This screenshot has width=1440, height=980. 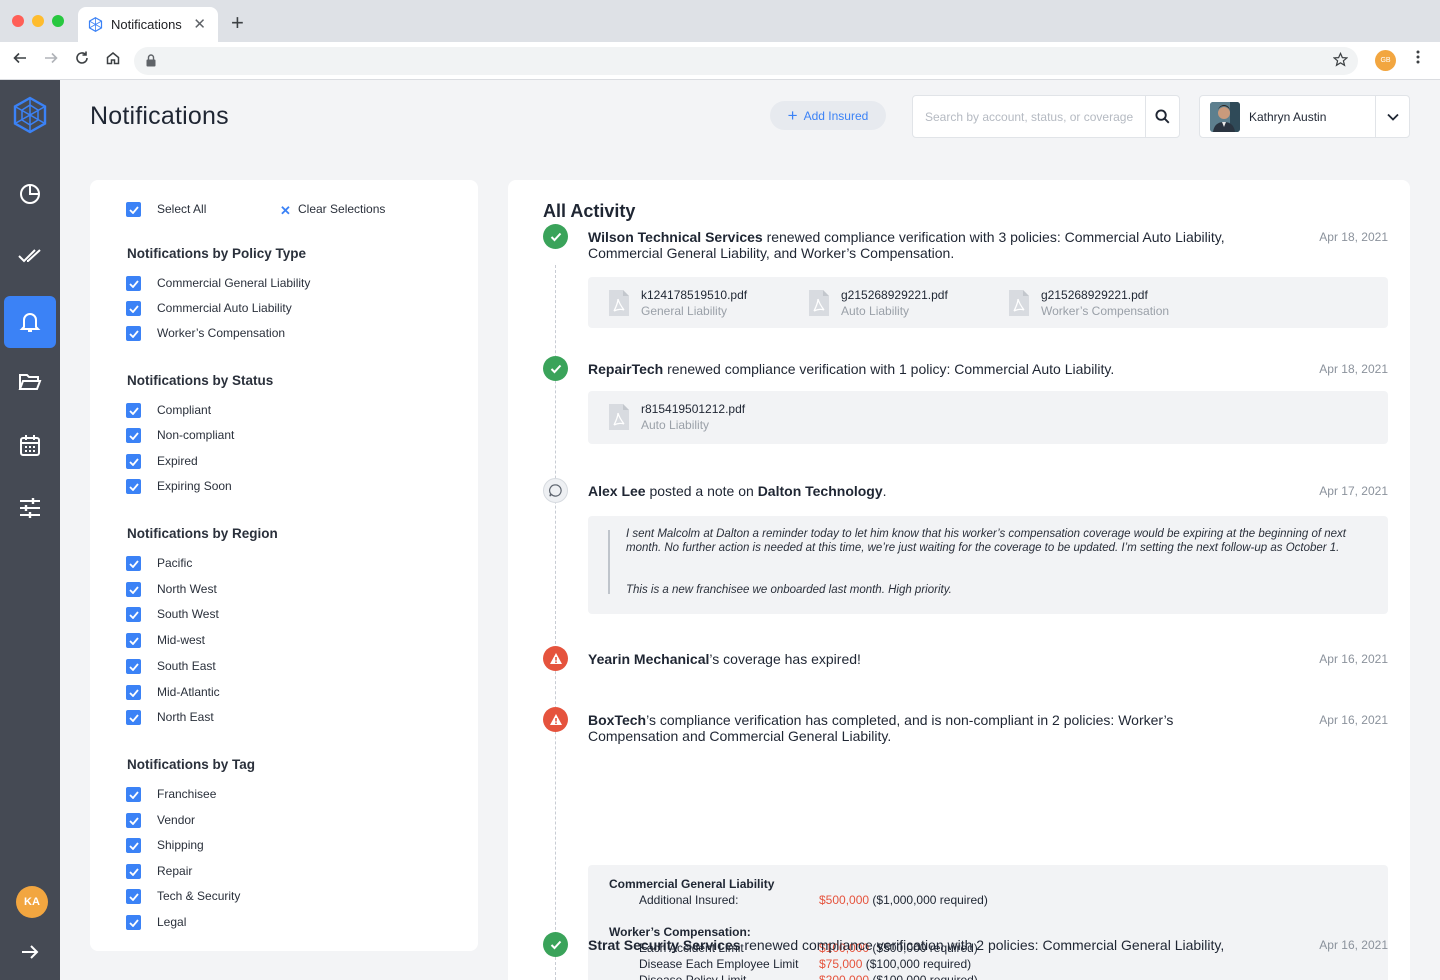 What do you see at coordinates (181, 209) in the screenshot?
I see `select-all-label: Select All` at bounding box center [181, 209].